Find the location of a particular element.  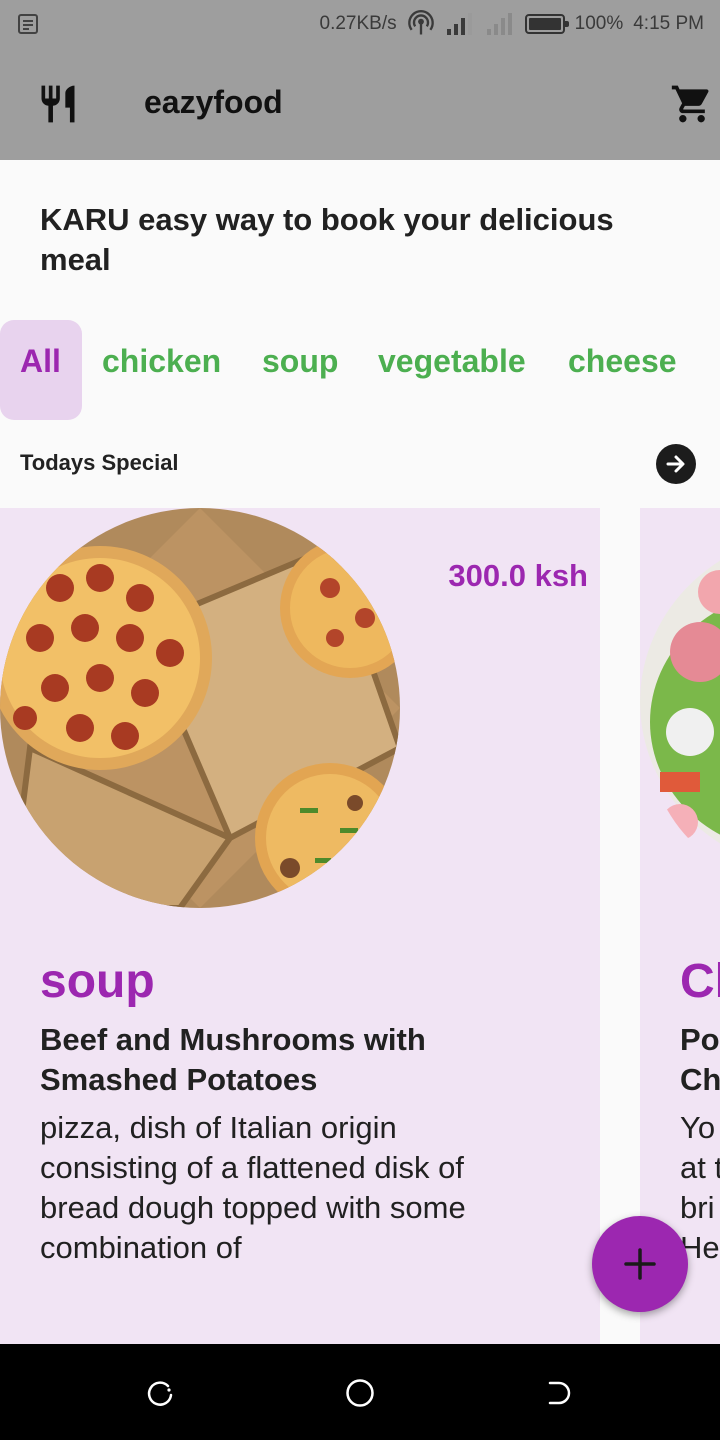

signal-4g-icon is located at coordinates (499, 24).